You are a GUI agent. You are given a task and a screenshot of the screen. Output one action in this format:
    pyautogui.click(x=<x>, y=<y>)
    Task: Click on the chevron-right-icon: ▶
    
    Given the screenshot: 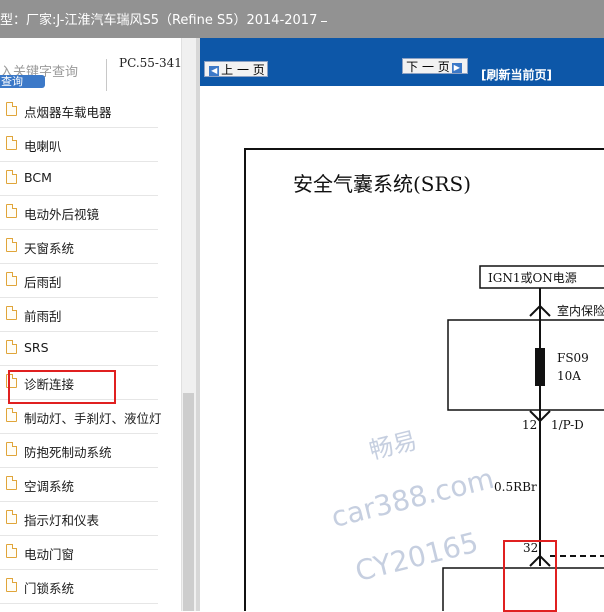 What is the action you would take?
    pyautogui.click(x=456, y=67)
    